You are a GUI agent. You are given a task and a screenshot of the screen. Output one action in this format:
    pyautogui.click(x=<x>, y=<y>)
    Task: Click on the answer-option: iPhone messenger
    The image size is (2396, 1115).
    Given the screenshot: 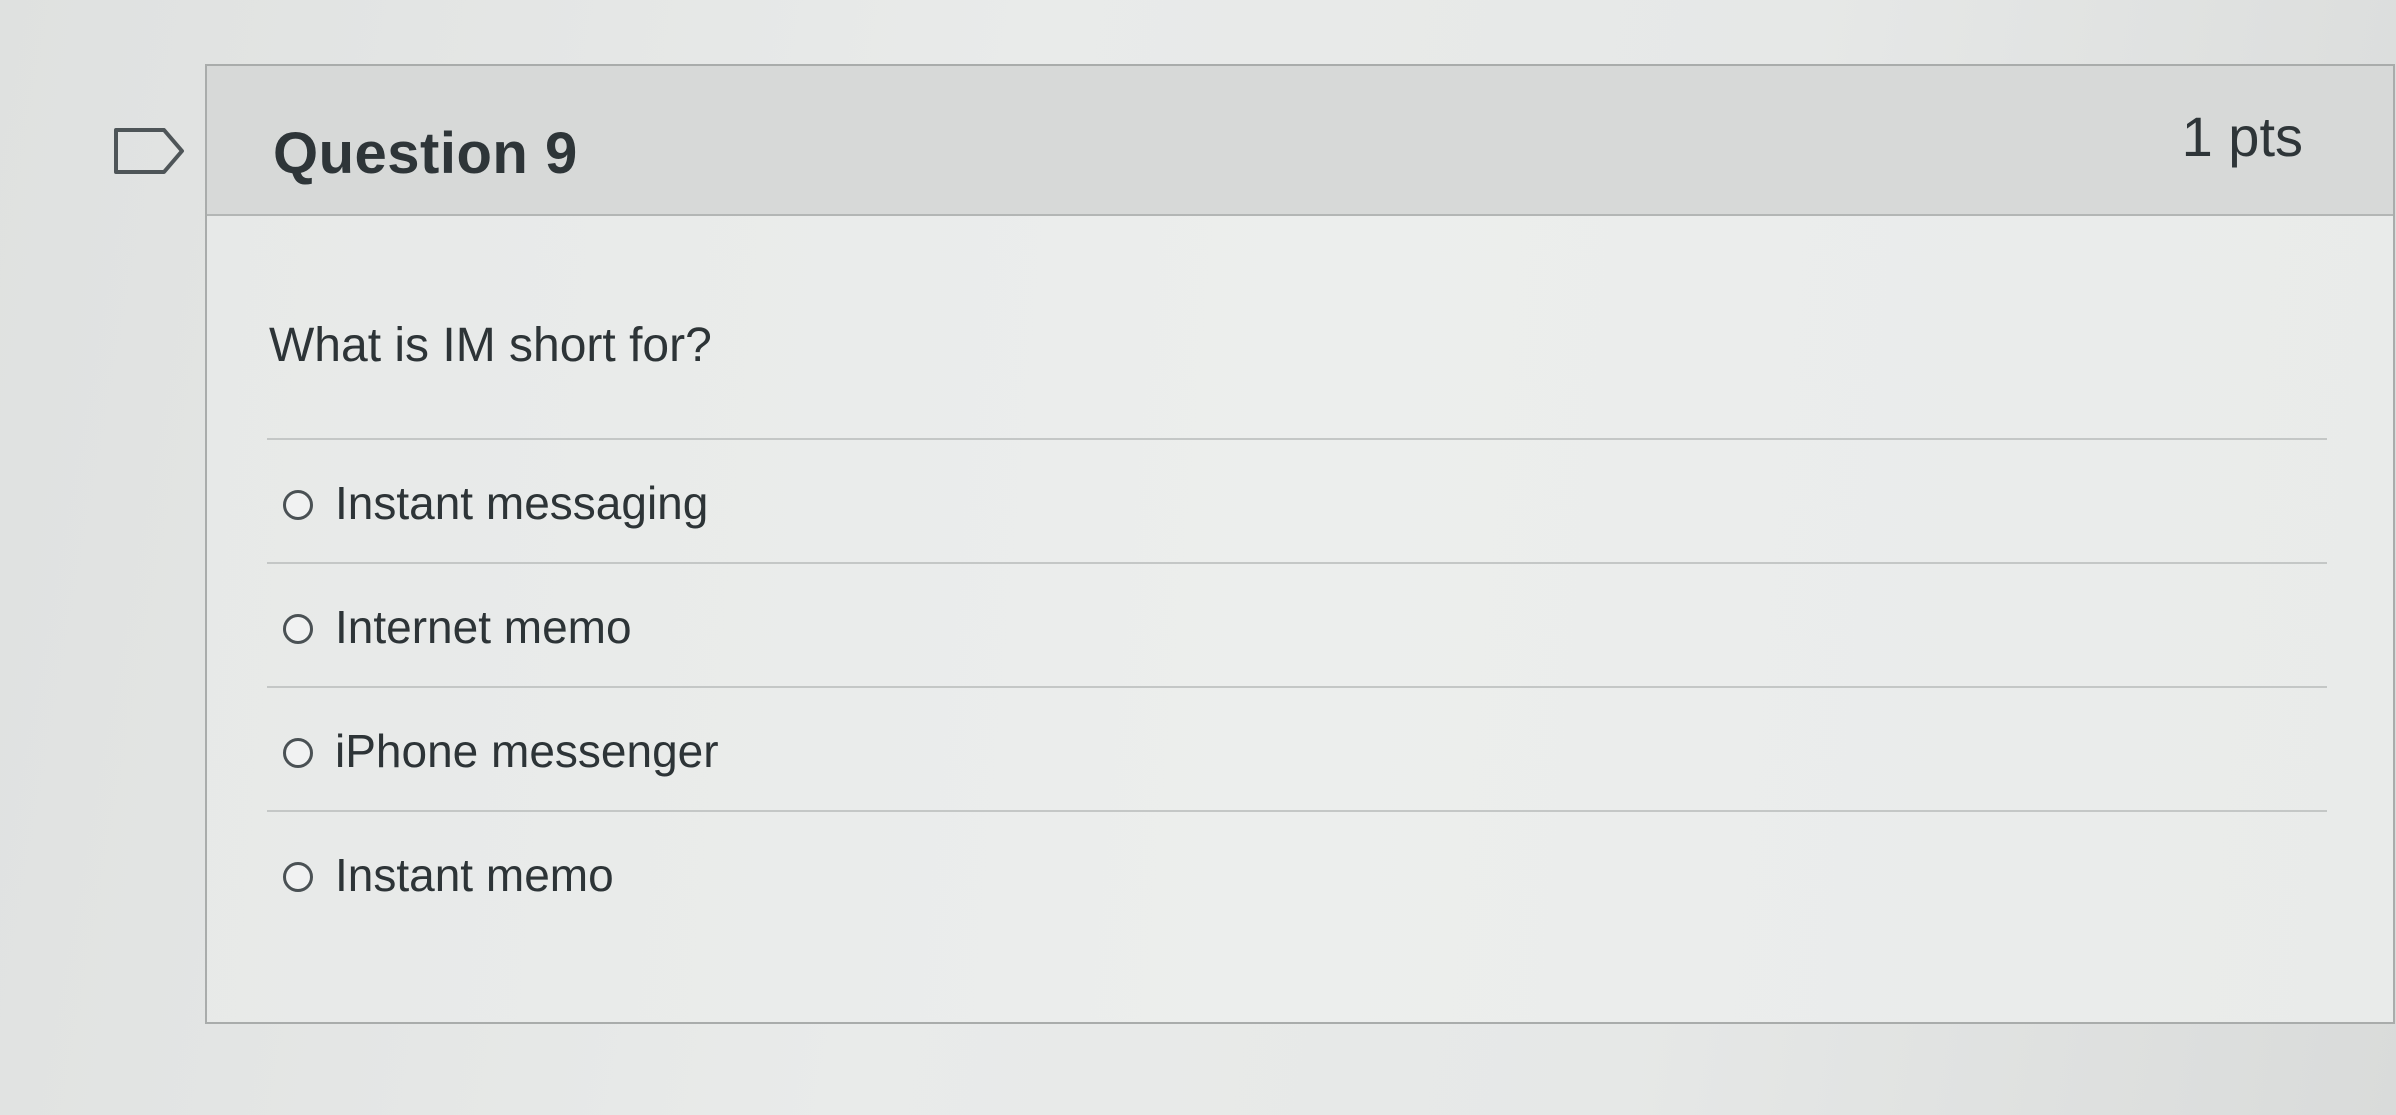 What is the action you would take?
    pyautogui.click(x=1297, y=748)
    